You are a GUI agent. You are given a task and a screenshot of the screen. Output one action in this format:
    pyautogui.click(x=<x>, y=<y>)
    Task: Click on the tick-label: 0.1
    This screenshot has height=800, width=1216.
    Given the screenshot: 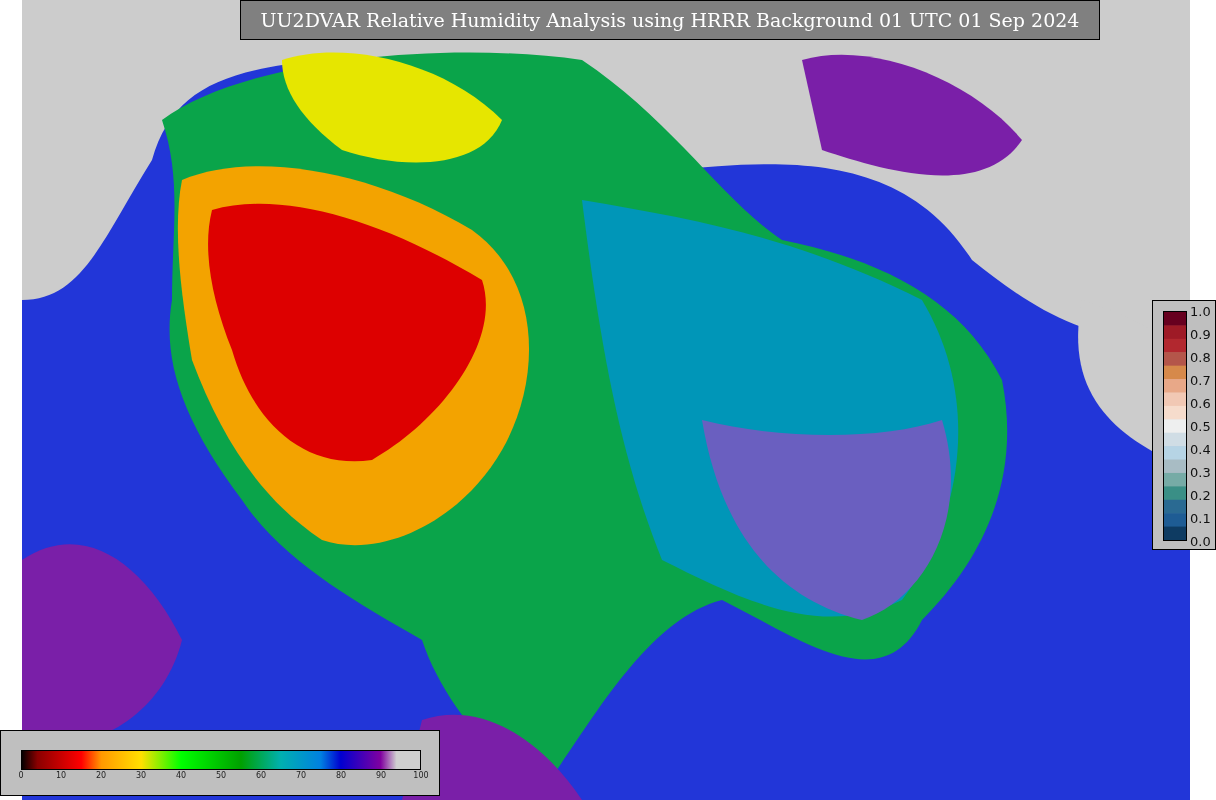 What is the action you would take?
    pyautogui.click(x=1200, y=518)
    